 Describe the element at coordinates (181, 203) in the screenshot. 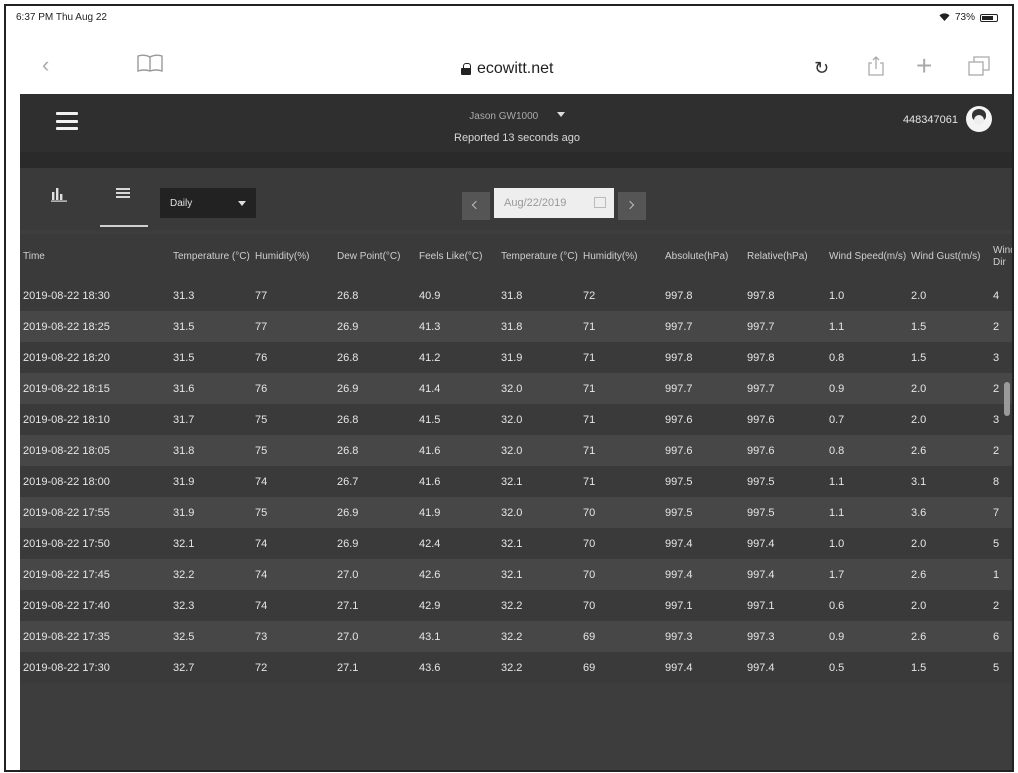

I see `period-value: Daily` at that location.